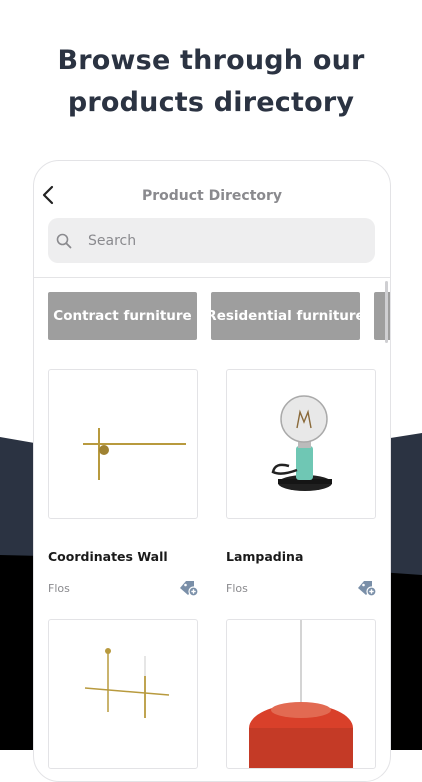 The width and height of the screenshot is (422, 782). I want to click on category-chip-partial, so click(382, 316).